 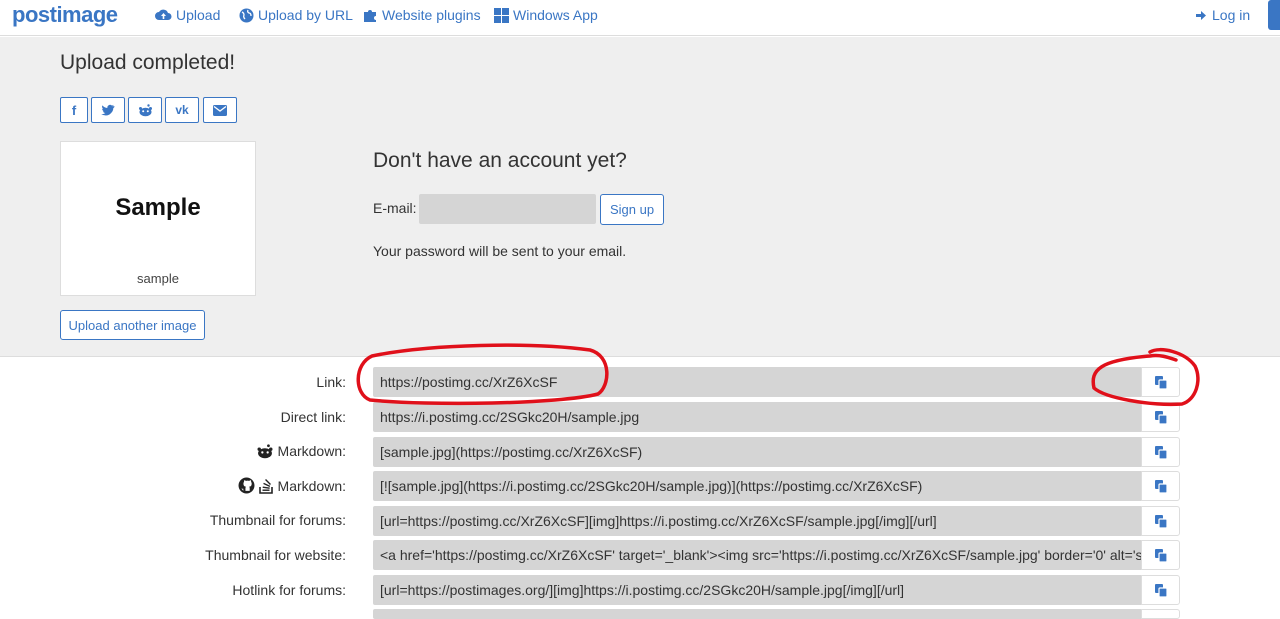 I want to click on nav-login: Log in, so click(x=1222, y=15).